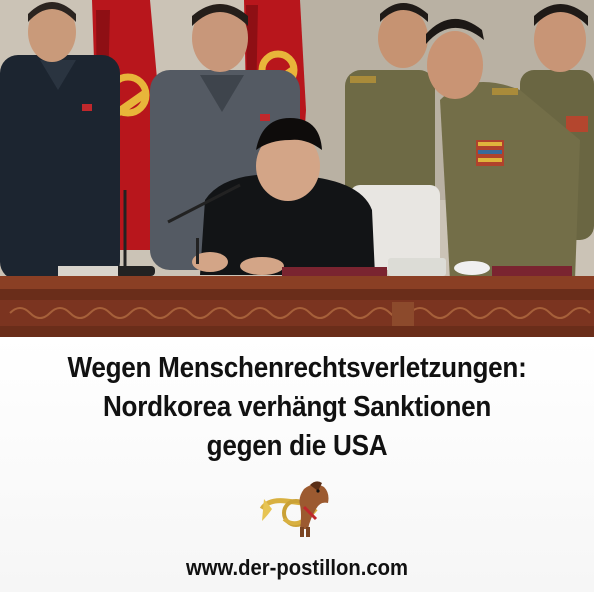  Describe the element at coordinates (334, 272) in the screenshot. I see `folder-center` at that location.